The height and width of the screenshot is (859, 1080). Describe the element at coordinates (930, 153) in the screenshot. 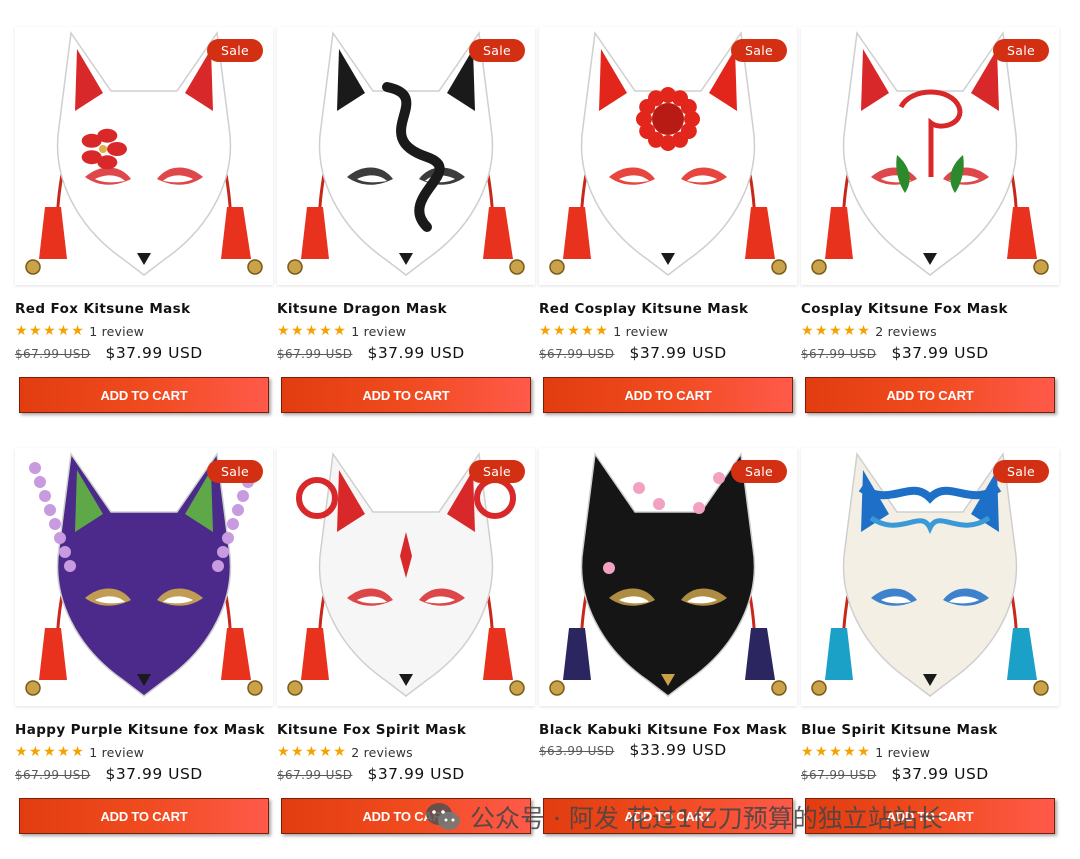

I see `cosplay-kitsune-fox-mask-image` at that location.